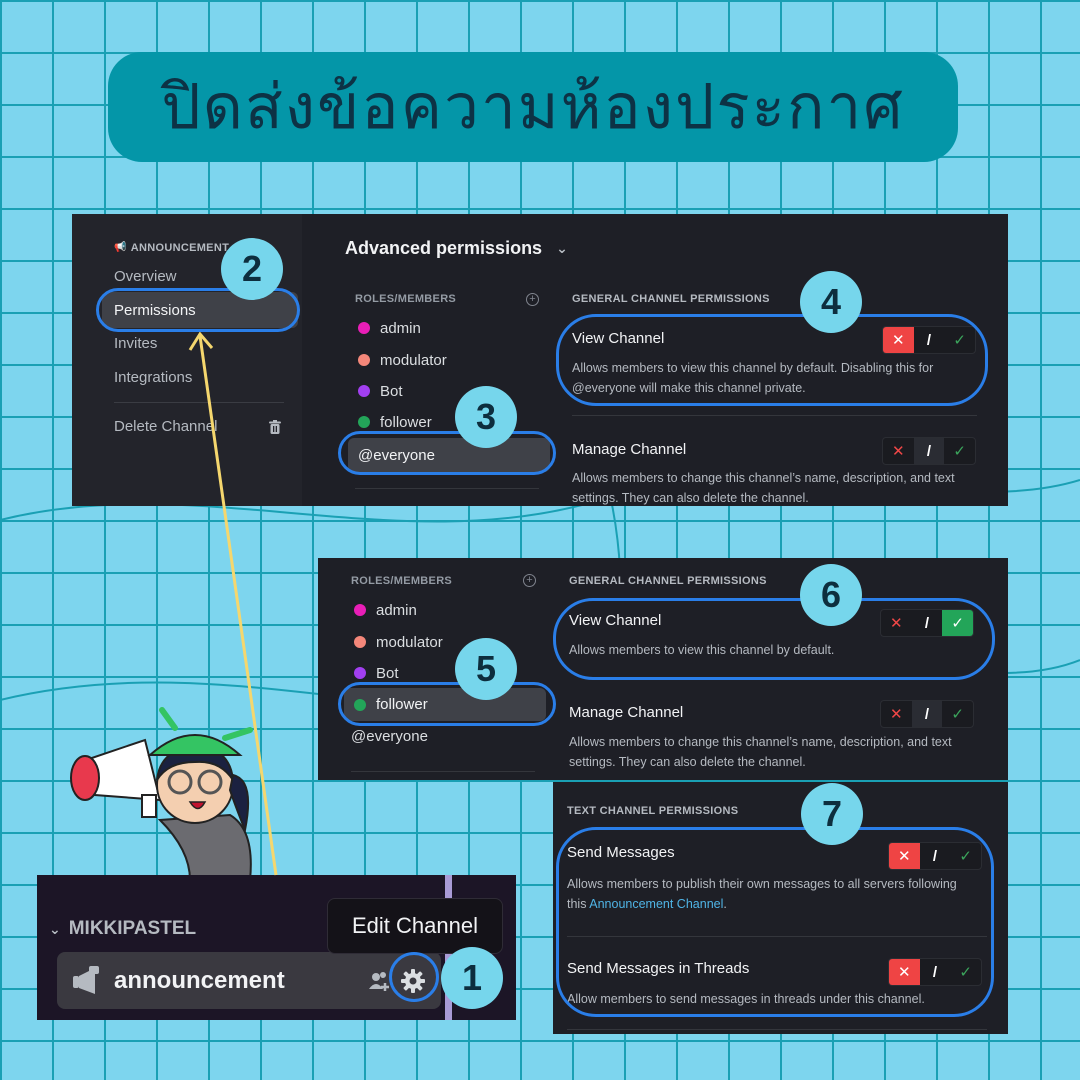 Image resolution: width=1080 pixels, height=1080 pixels. I want to click on step-badge-1: 1, so click(472, 978).